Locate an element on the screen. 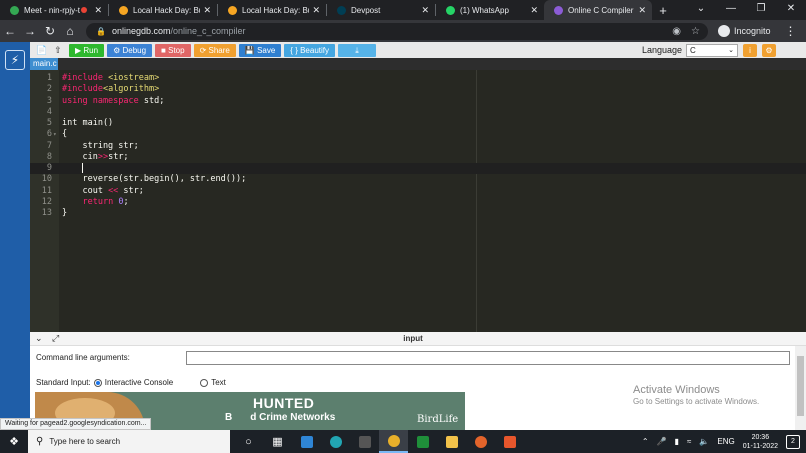 This screenshot has width=806, height=453. reload-icon: ↻ is located at coordinates (50, 31).